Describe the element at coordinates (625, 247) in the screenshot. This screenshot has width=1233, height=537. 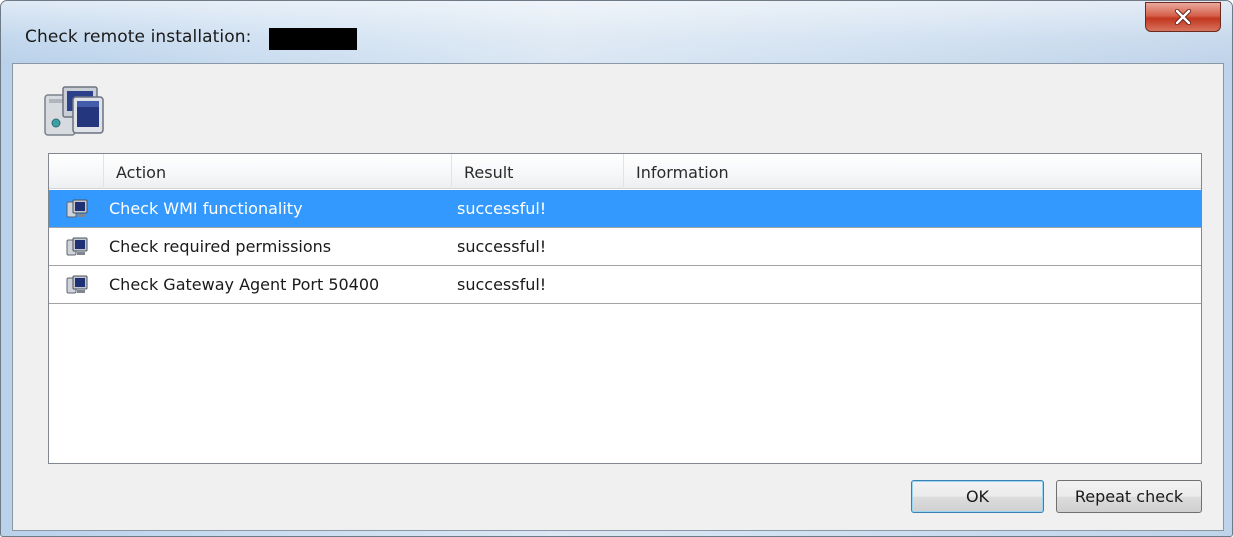
I see `list-row-permissions: Check required permissions successful!` at that location.